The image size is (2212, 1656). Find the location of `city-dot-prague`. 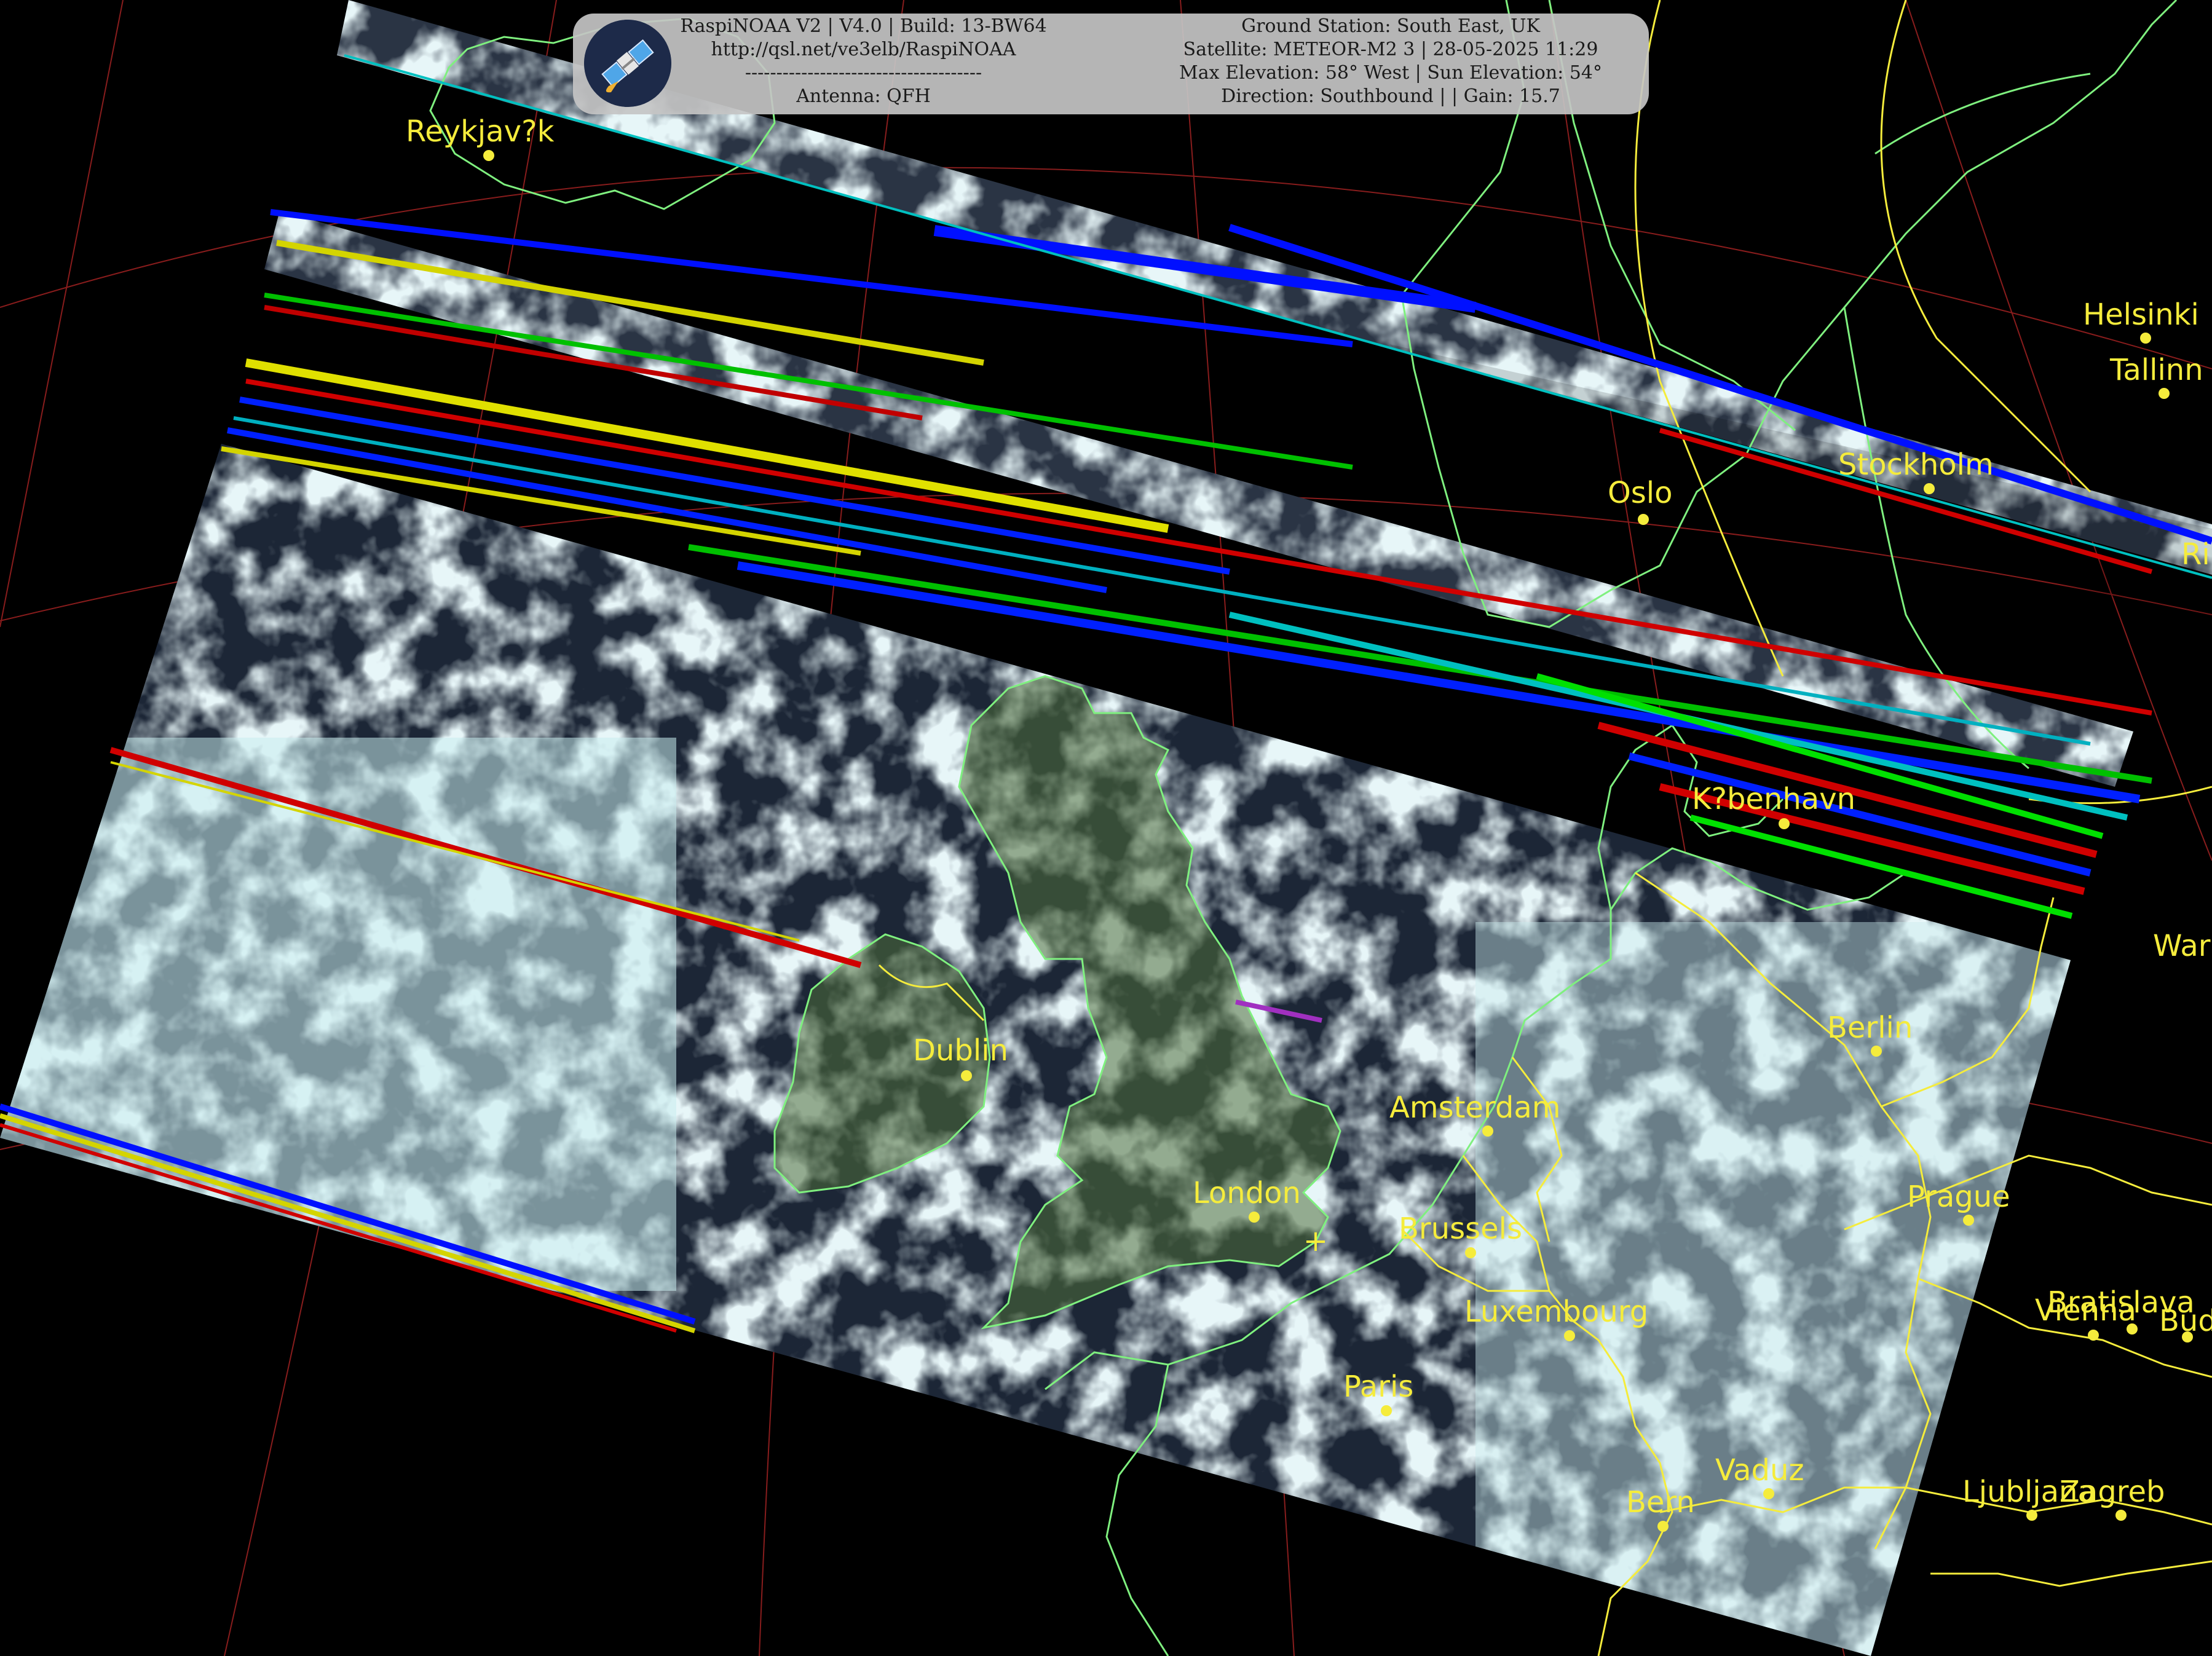

city-dot-prague is located at coordinates (1969, 1220).